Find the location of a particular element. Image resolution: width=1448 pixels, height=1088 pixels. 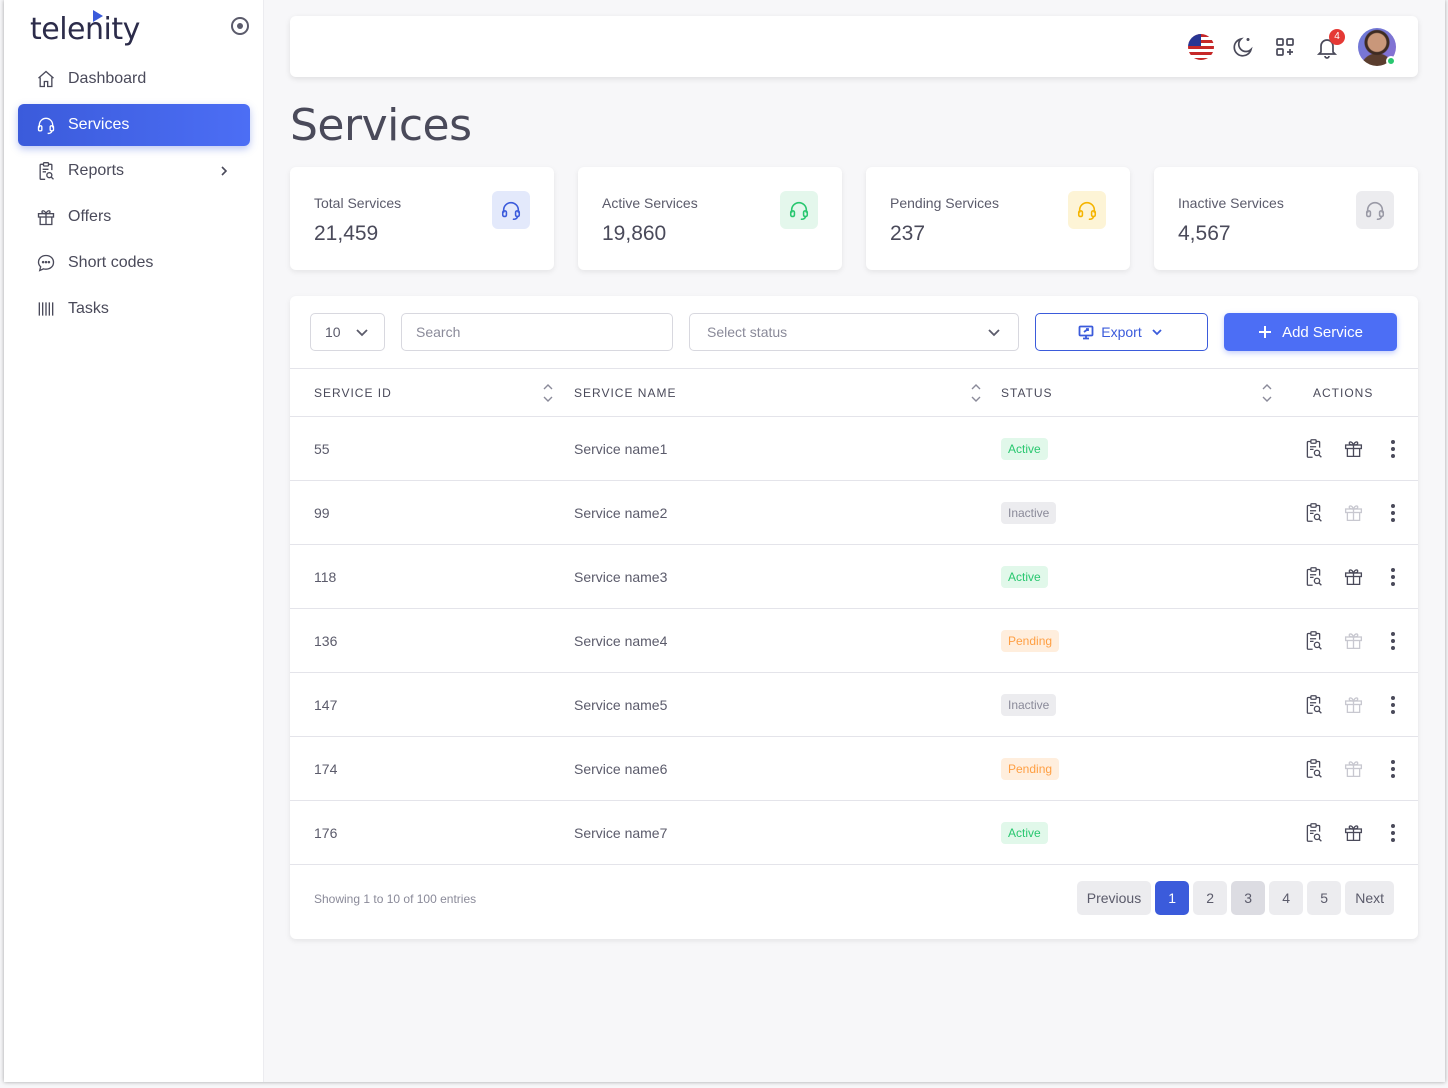

sidebar-item-services: Services is located at coordinates (134, 125).